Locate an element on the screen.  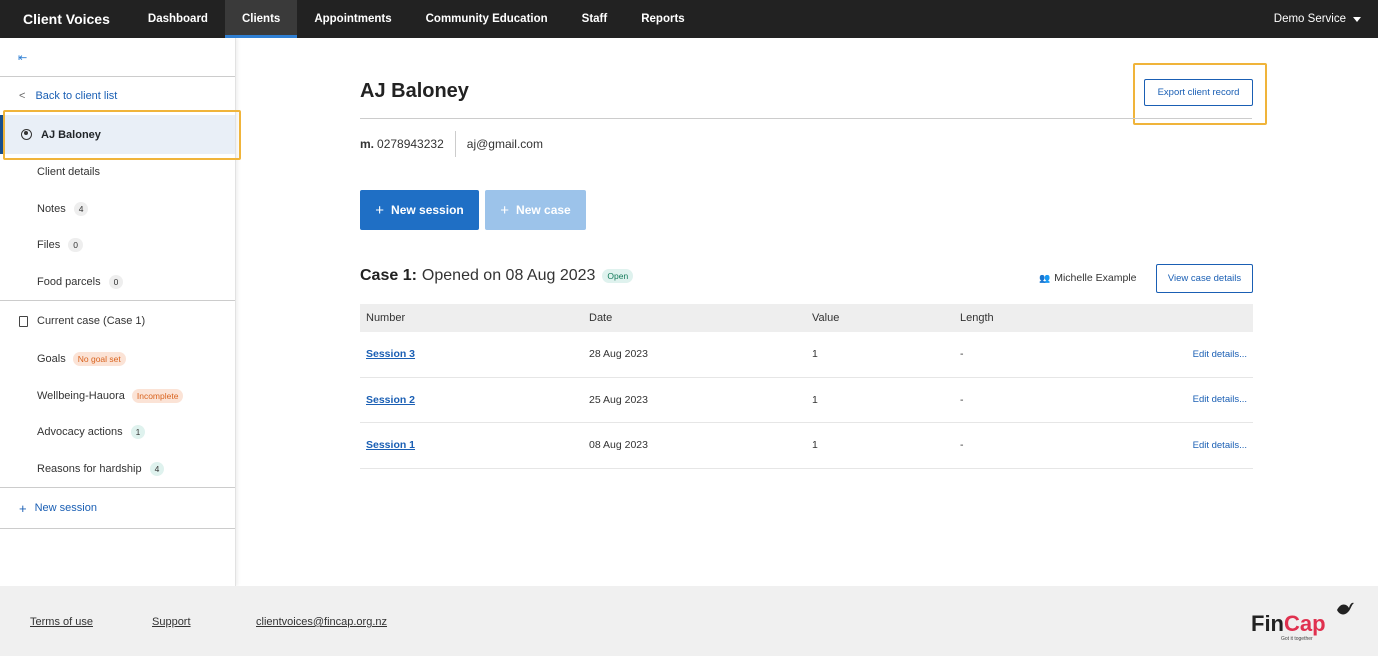
session-link: Session 1 is located at coordinates (390, 445).